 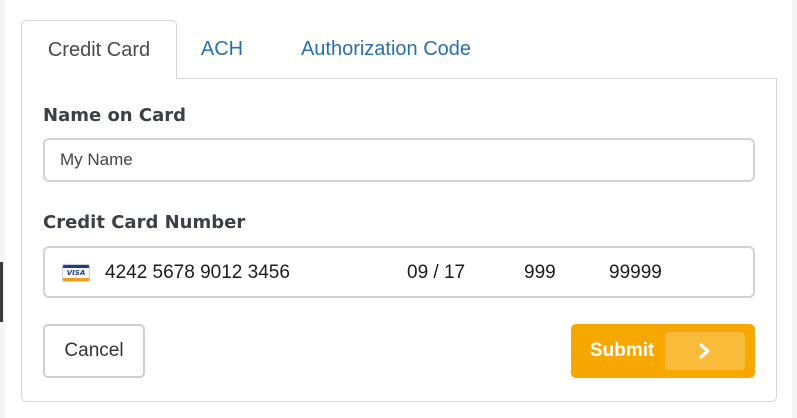 I want to click on card-number-input: 4242 5678 9012 3456, so click(x=197, y=273).